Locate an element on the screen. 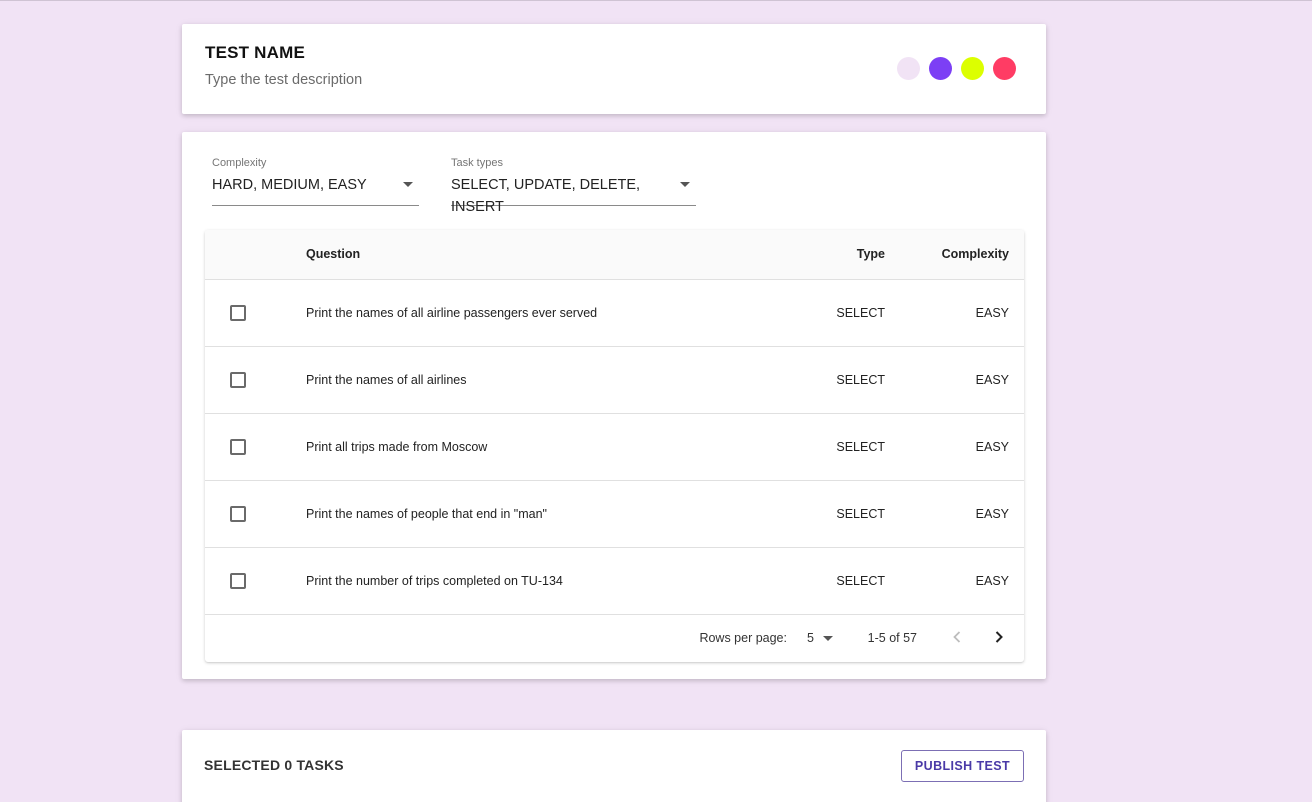 This screenshot has height=802, width=1312. column-header-question: Question is located at coordinates (333, 254).